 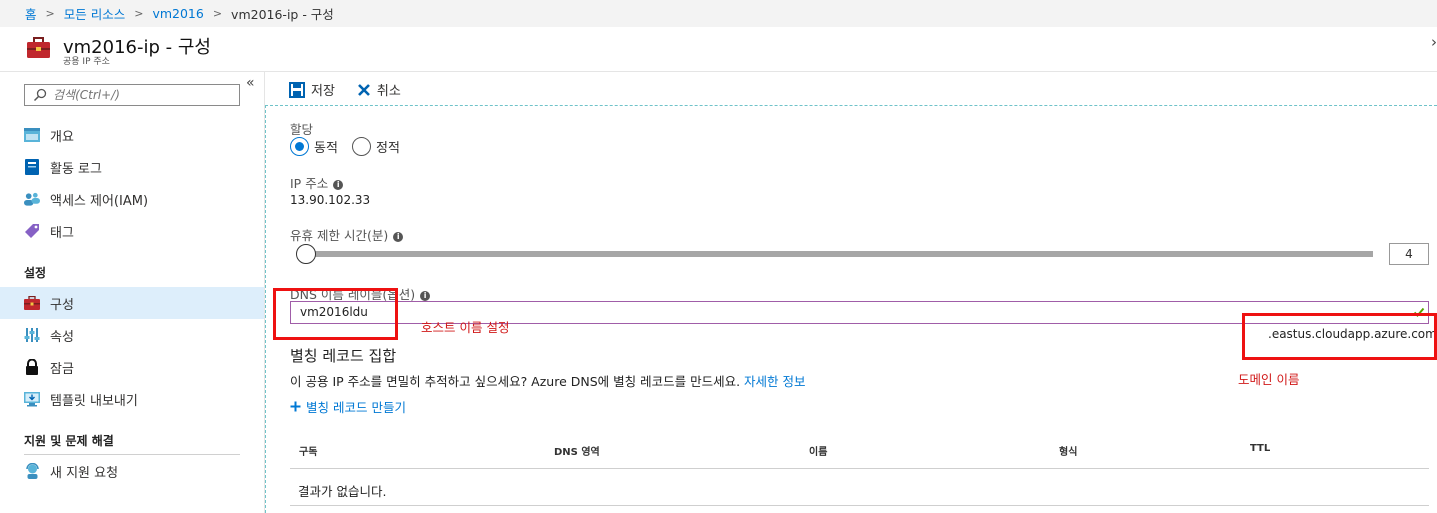 What do you see at coordinates (40, 95) in the screenshot?
I see `search-icon` at bounding box center [40, 95].